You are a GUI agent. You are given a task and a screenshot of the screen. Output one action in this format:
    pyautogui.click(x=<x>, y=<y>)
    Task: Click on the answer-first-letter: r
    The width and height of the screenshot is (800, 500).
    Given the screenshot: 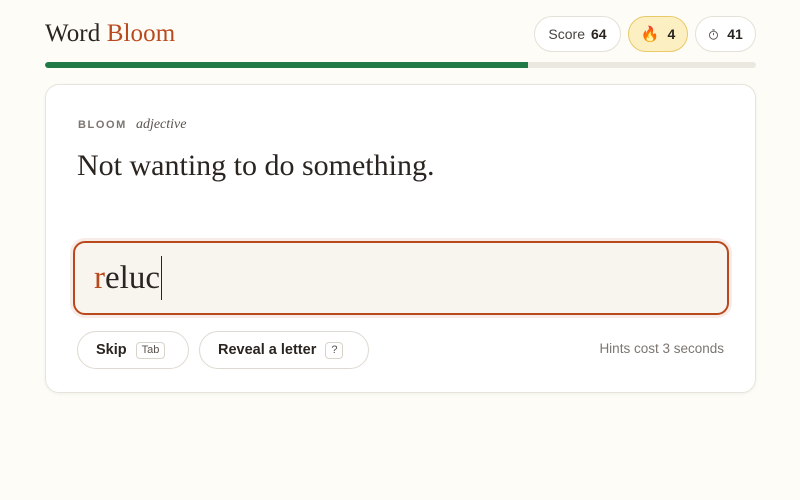 What is the action you would take?
    pyautogui.click(x=99, y=277)
    